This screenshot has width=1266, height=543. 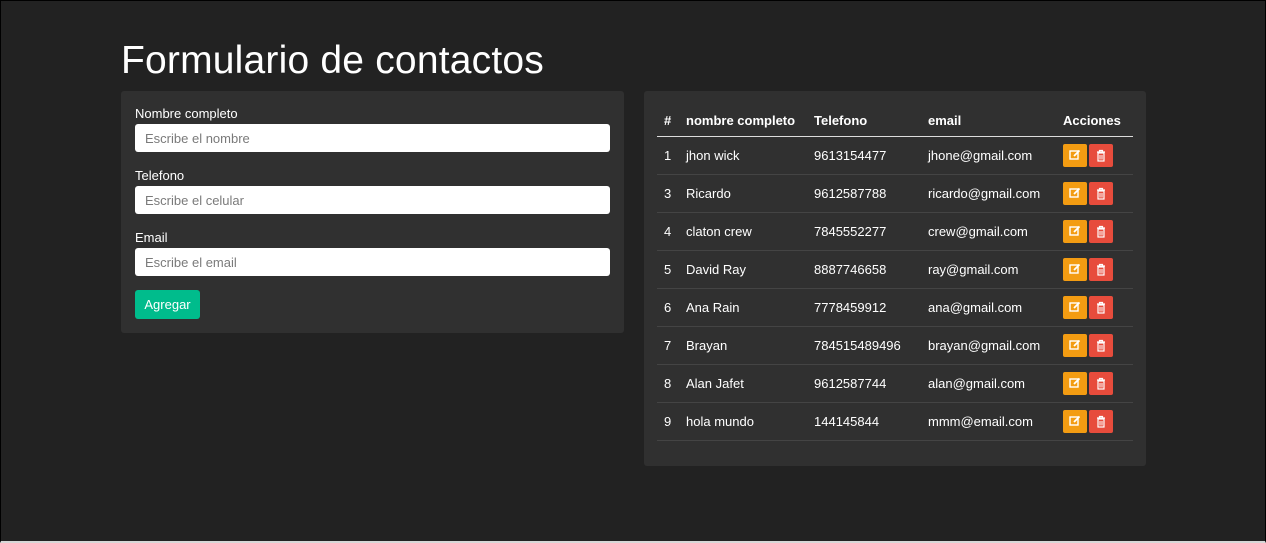 I want to click on cell-email: mmm@email.com, so click(x=988, y=421).